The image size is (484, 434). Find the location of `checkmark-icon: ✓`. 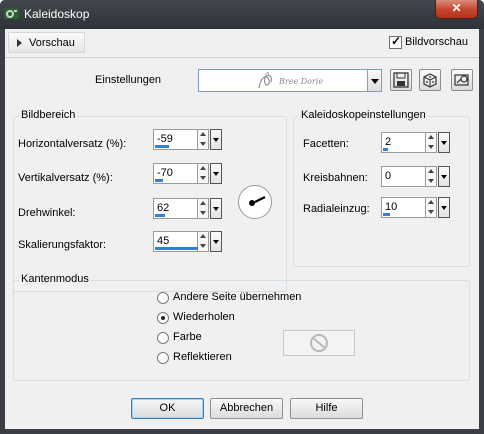

checkmark-icon: ✓ is located at coordinates (396, 41).